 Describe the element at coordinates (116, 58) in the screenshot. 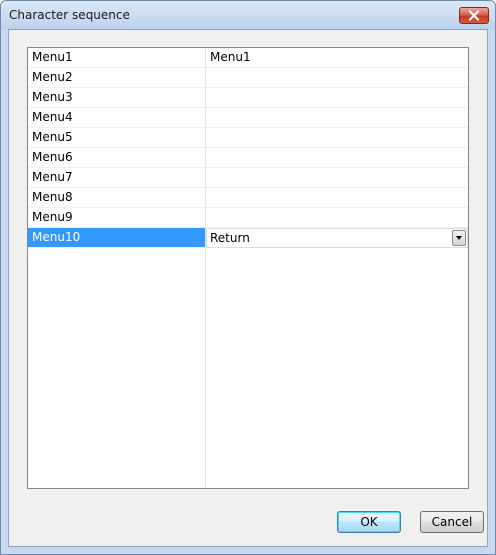

I see `row-name-cell: Menu1` at that location.